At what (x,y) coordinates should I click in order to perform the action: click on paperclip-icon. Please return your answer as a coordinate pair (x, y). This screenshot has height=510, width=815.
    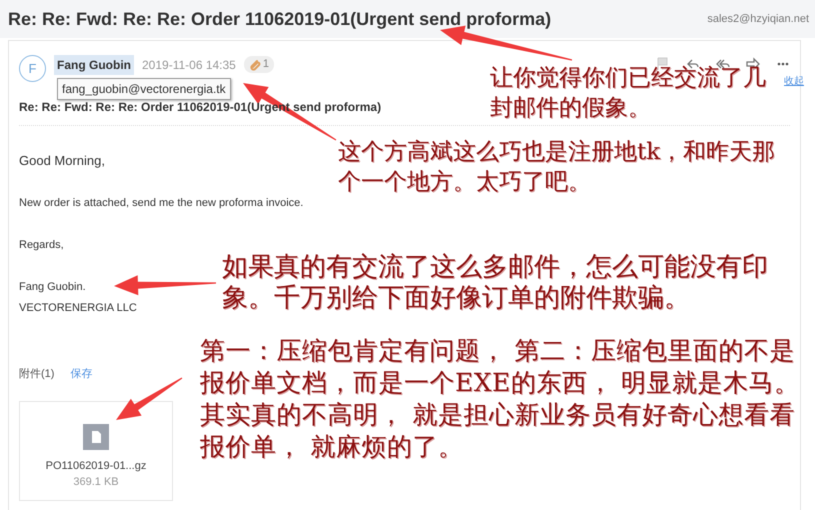
    Looking at the image, I should click on (254, 64).